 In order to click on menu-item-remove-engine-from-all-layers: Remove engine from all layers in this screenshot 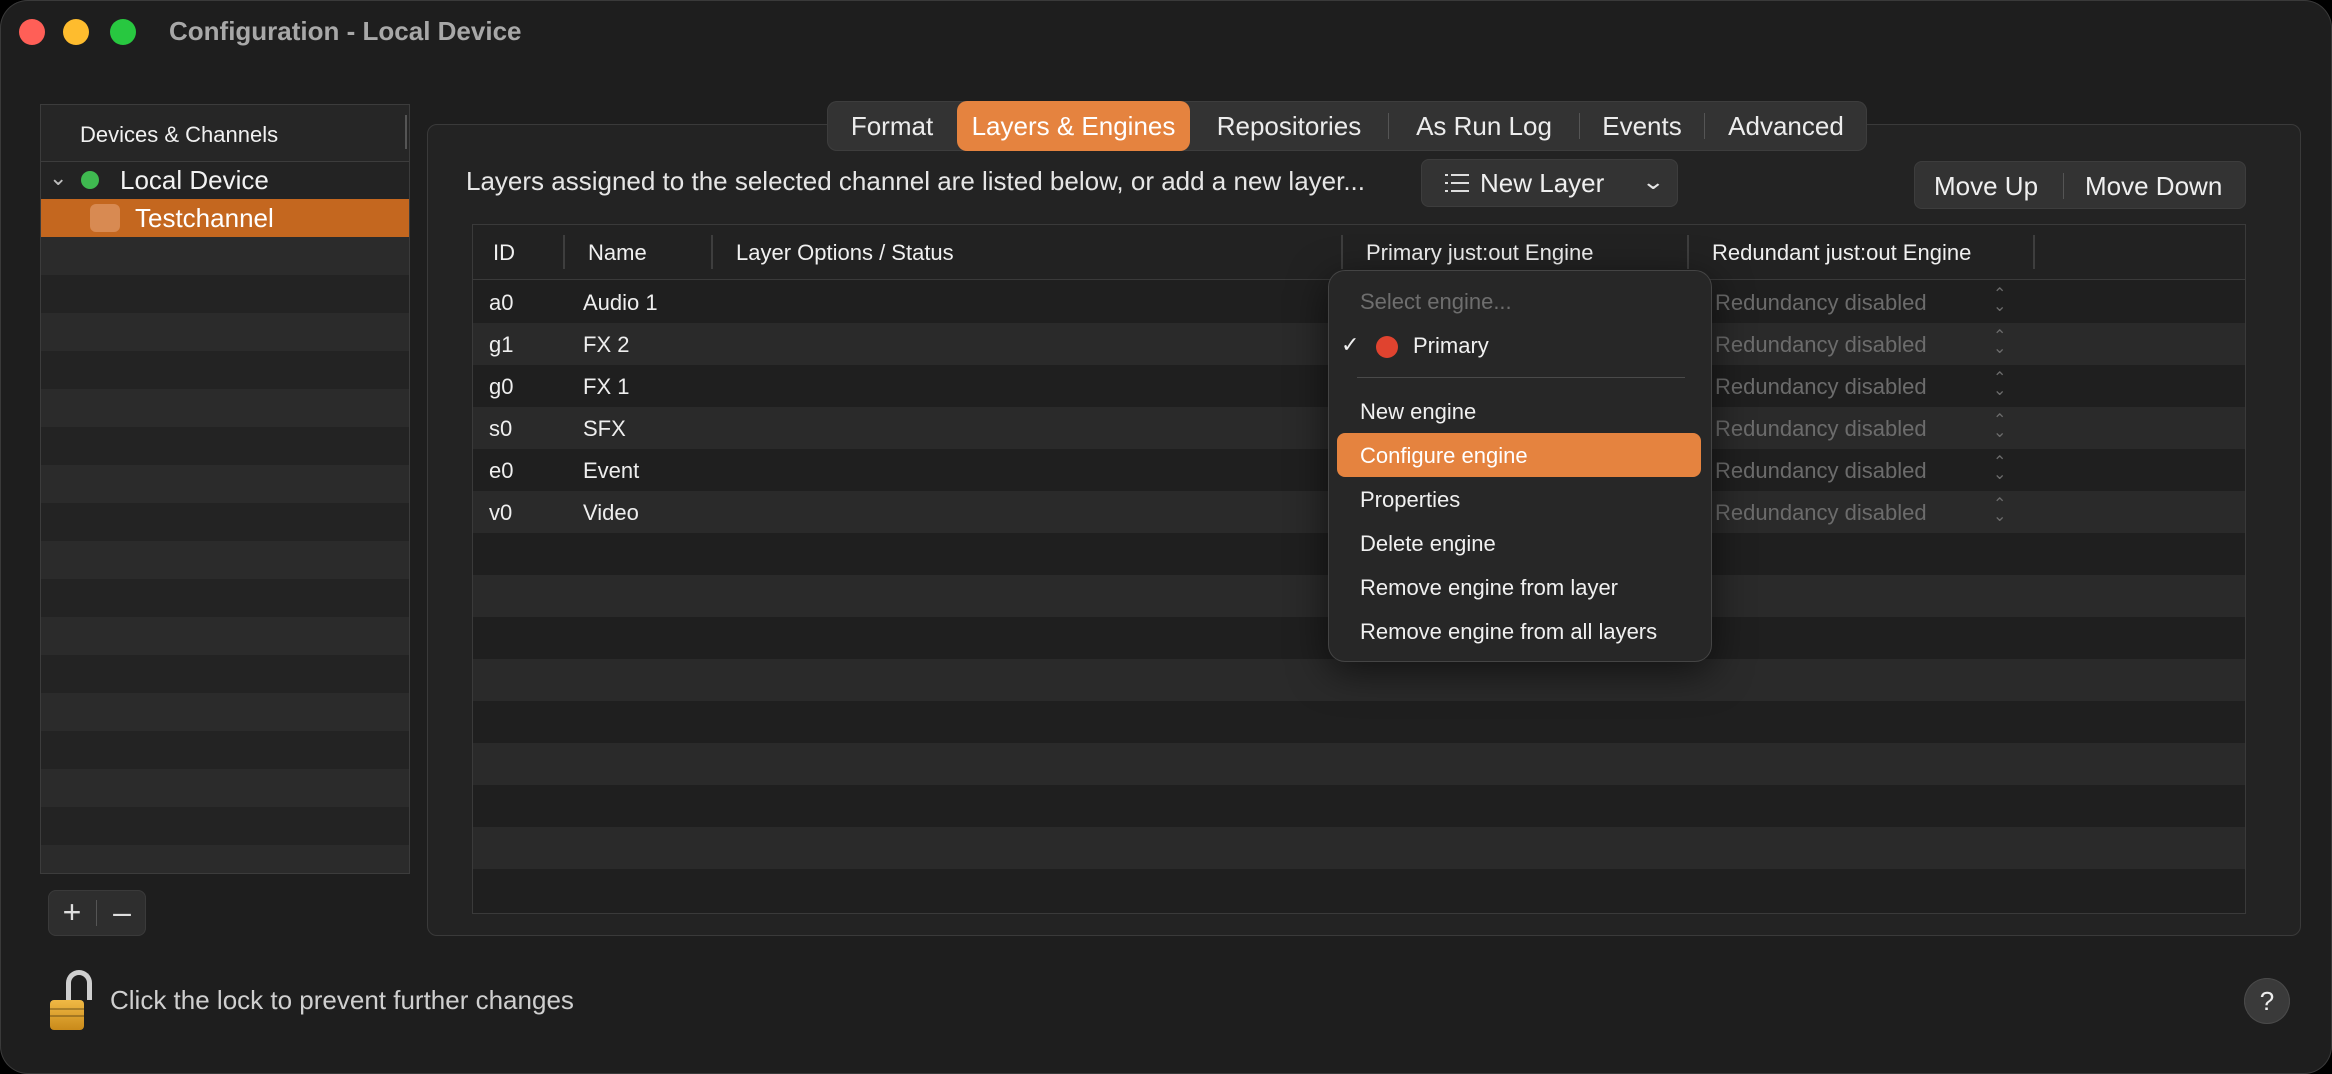, I will do `click(1519, 631)`.